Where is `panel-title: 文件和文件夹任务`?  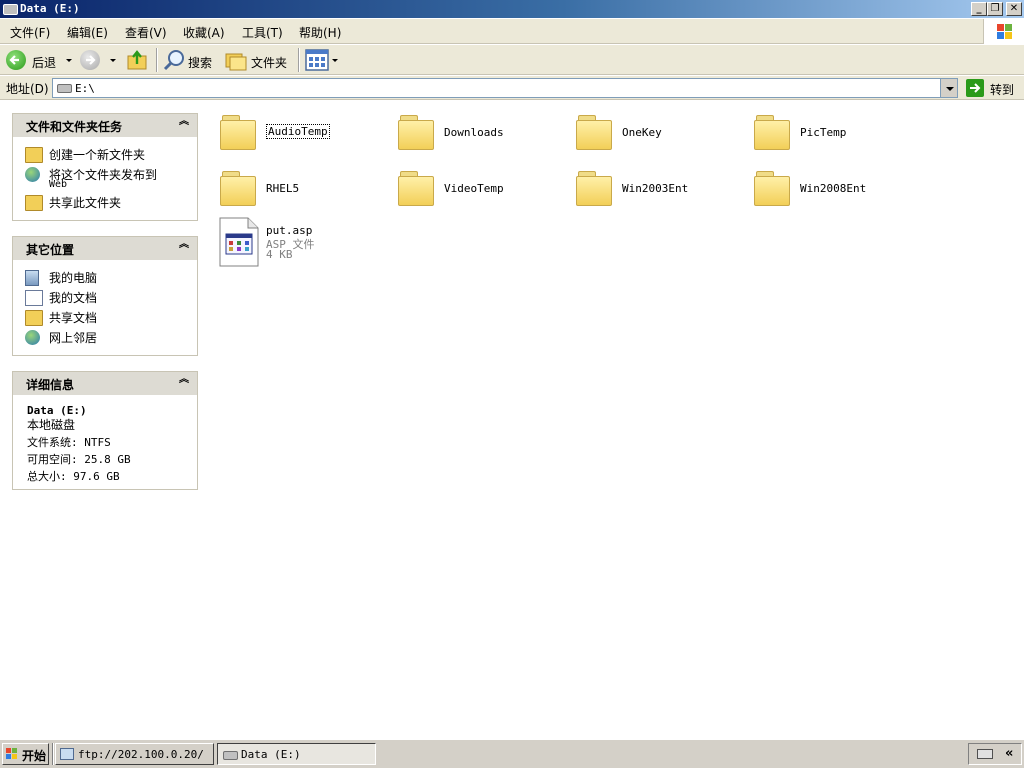 panel-title: 文件和文件夹任务 is located at coordinates (74, 127).